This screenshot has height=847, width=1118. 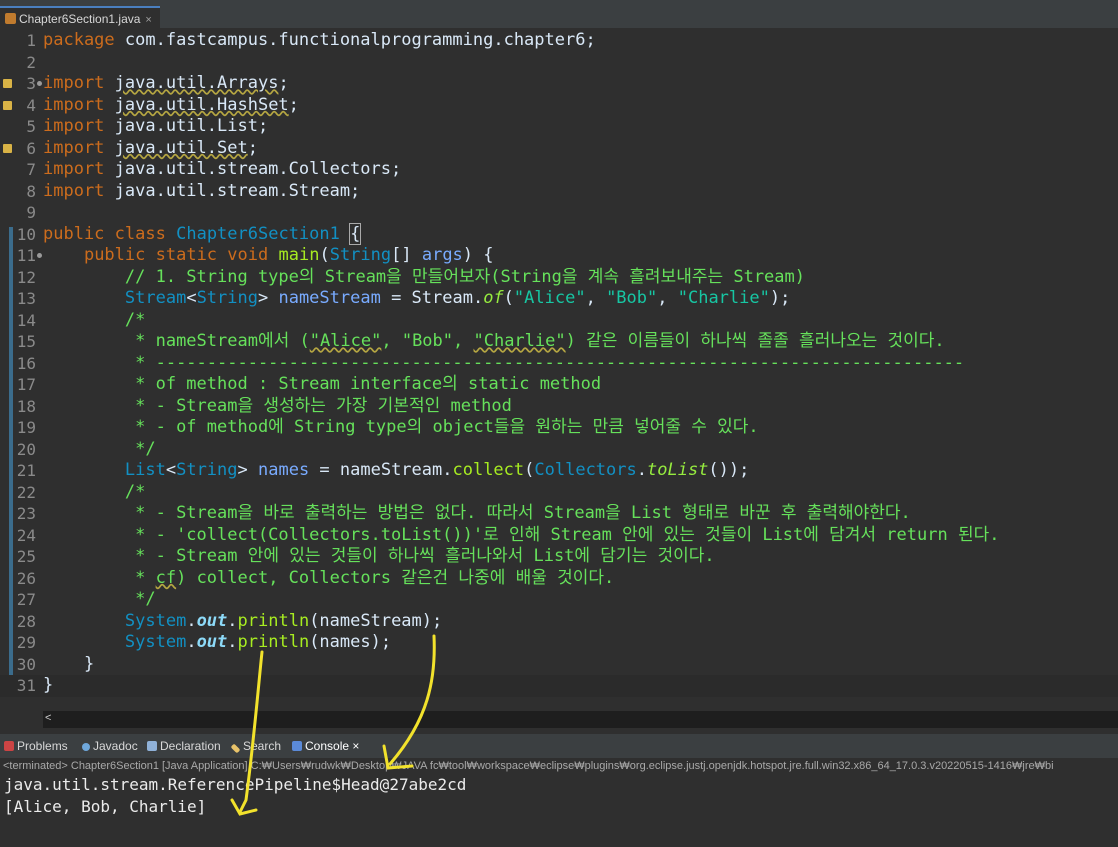 I want to click on close-tab-icon: ×, so click(x=148, y=20).